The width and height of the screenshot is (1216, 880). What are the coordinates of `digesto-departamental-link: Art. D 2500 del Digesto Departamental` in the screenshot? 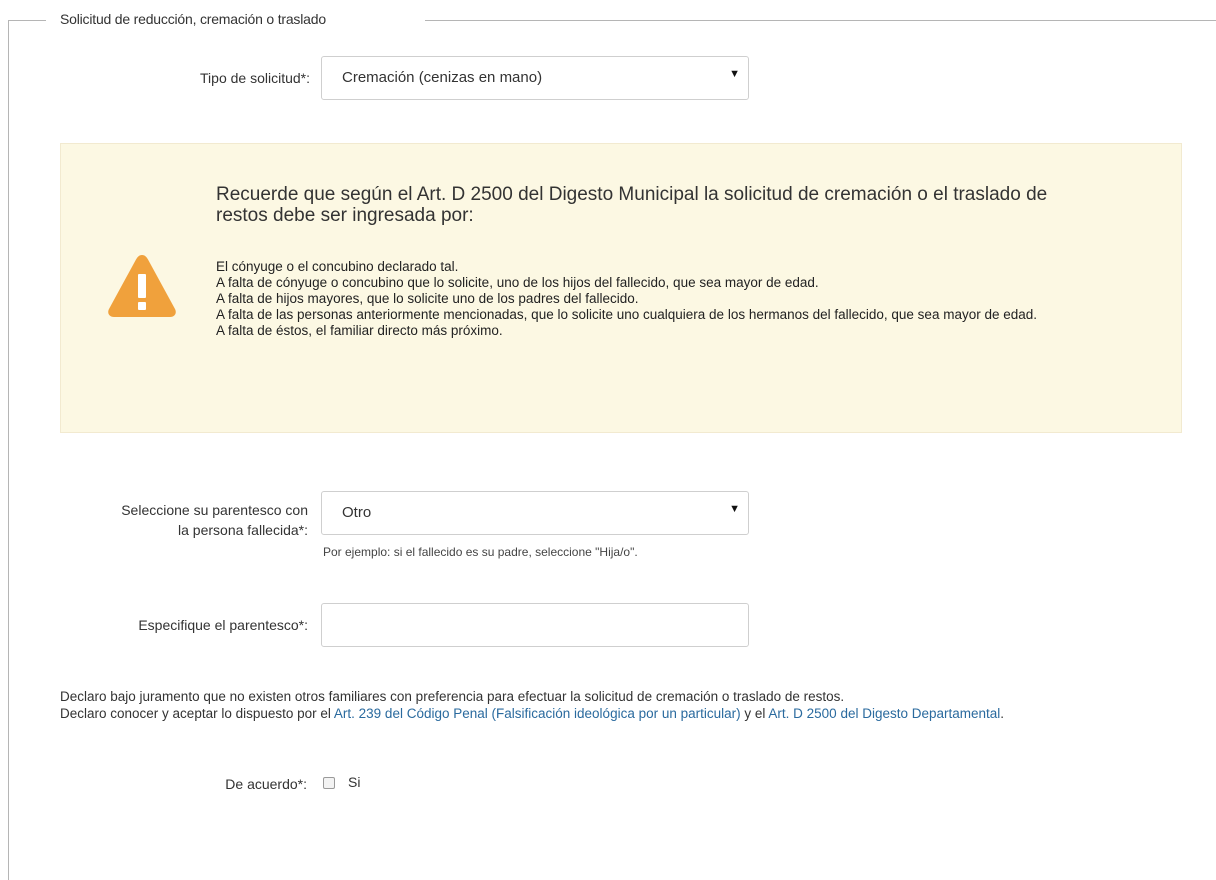 It's located at (884, 713).